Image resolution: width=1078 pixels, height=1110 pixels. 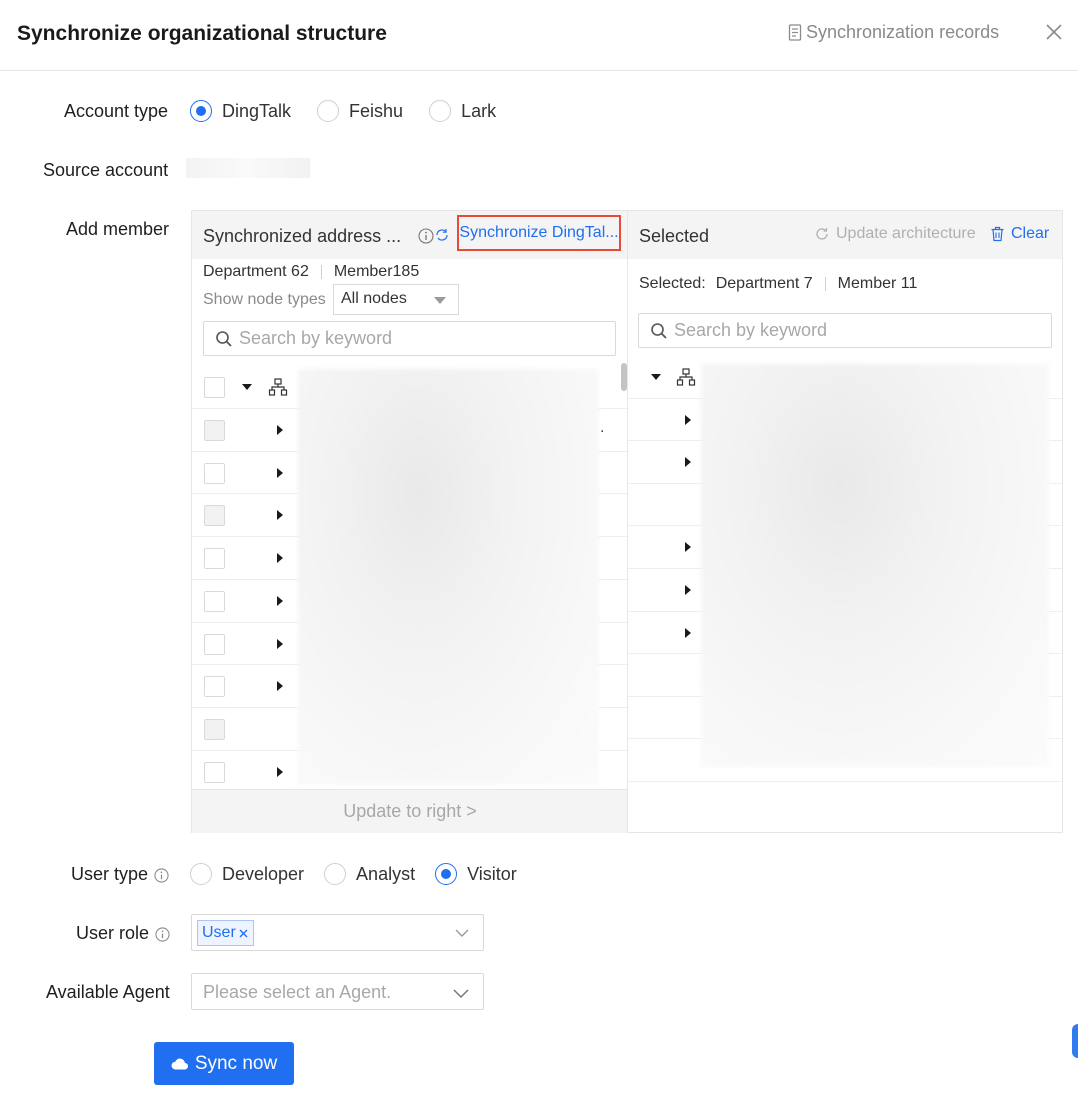 I want to click on radio-developer: Developer, so click(x=247, y=874).